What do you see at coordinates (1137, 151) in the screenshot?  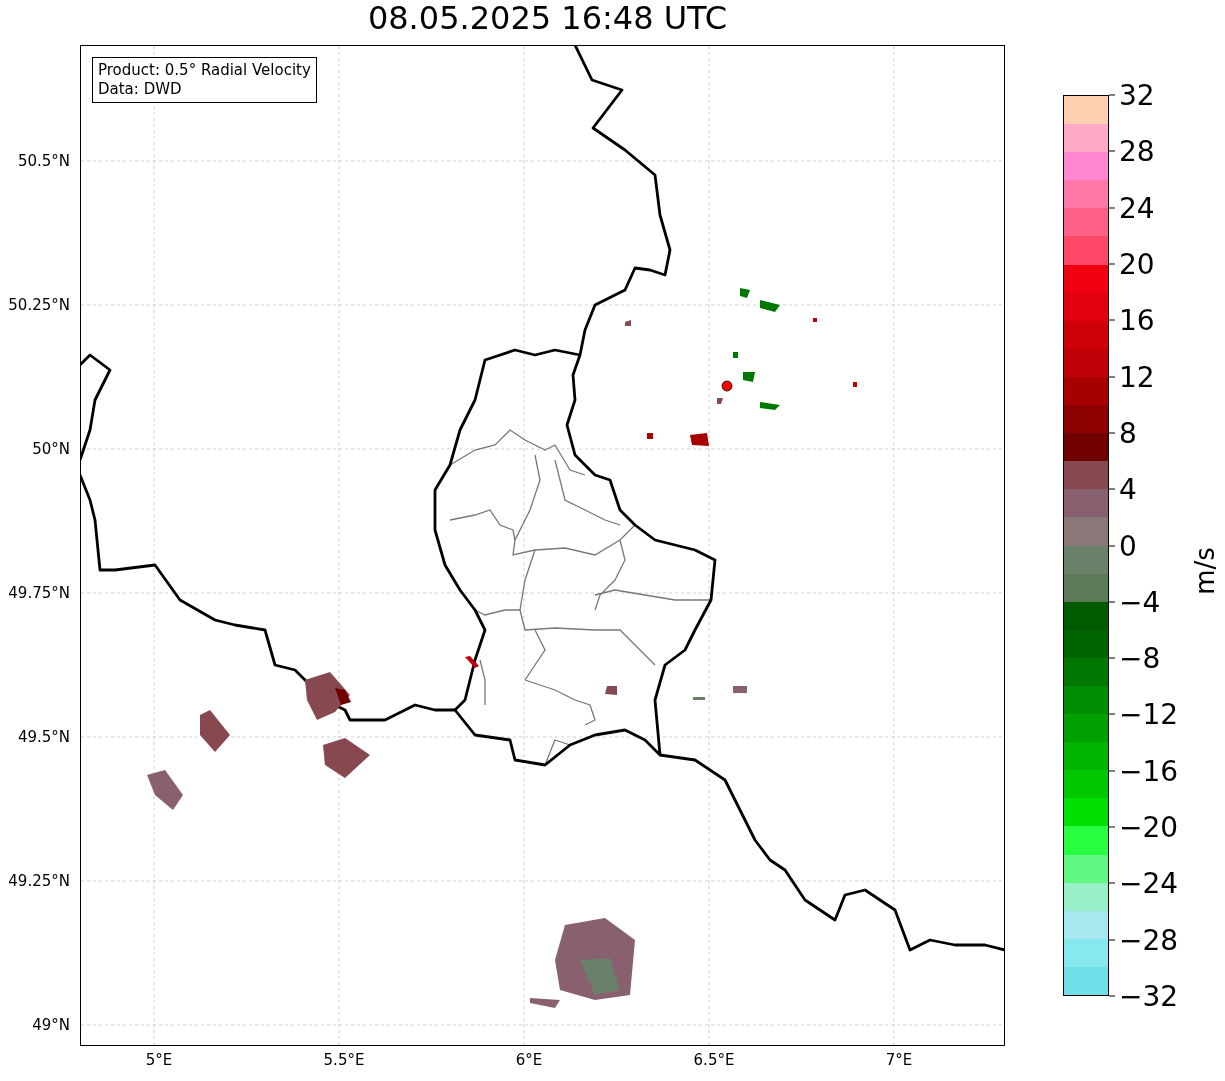 I see `colorbar-tick-label: 28` at bounding box center [1137, 151].